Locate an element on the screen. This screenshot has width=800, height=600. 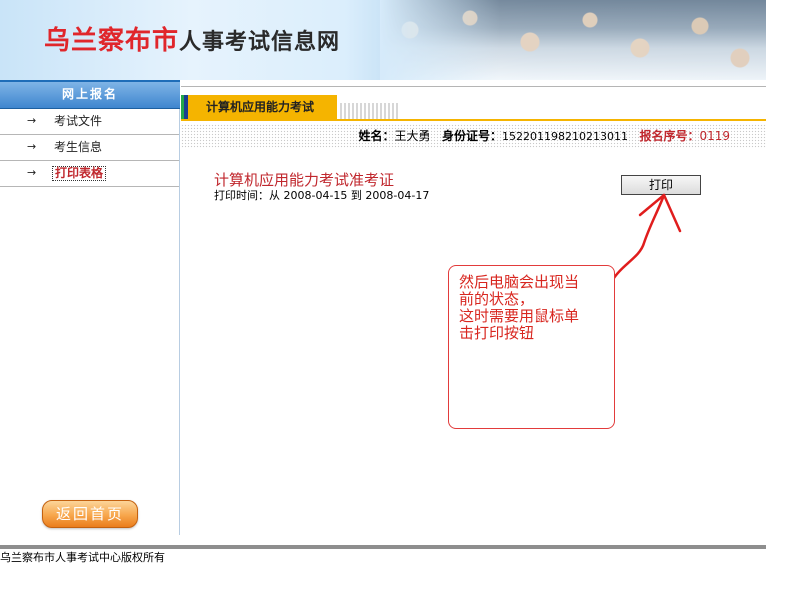
site-title-city: 乌兰察布市 is located at coordinates (112, 41).